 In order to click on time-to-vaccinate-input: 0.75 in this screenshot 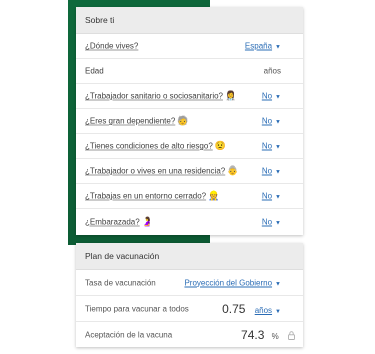, I will do `click(233, 309)`.